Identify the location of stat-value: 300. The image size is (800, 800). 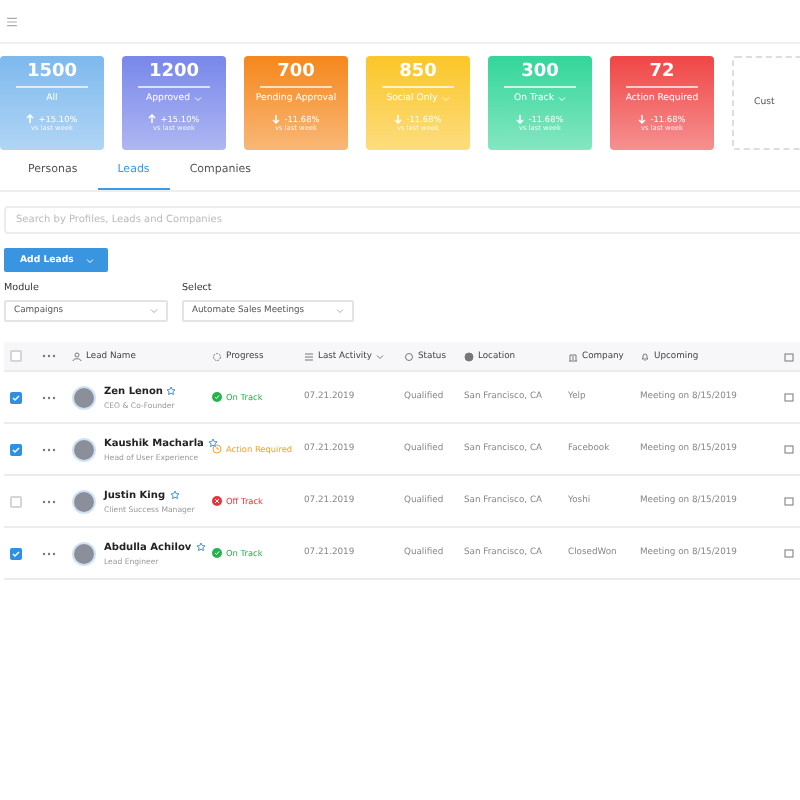
(540, 73).